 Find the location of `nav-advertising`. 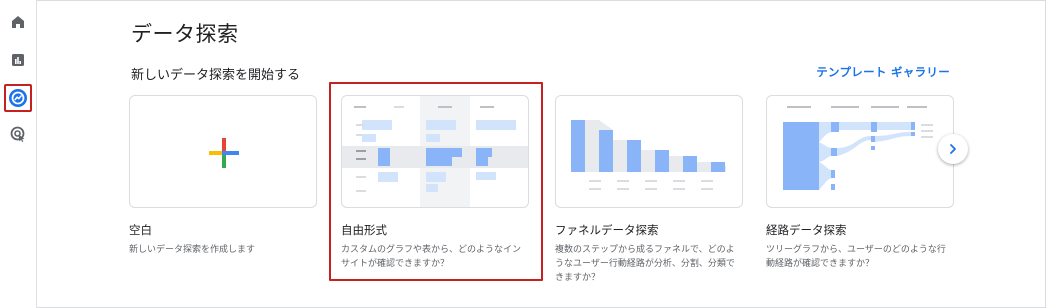

nav-advertising is located at coordinates (18, 134).